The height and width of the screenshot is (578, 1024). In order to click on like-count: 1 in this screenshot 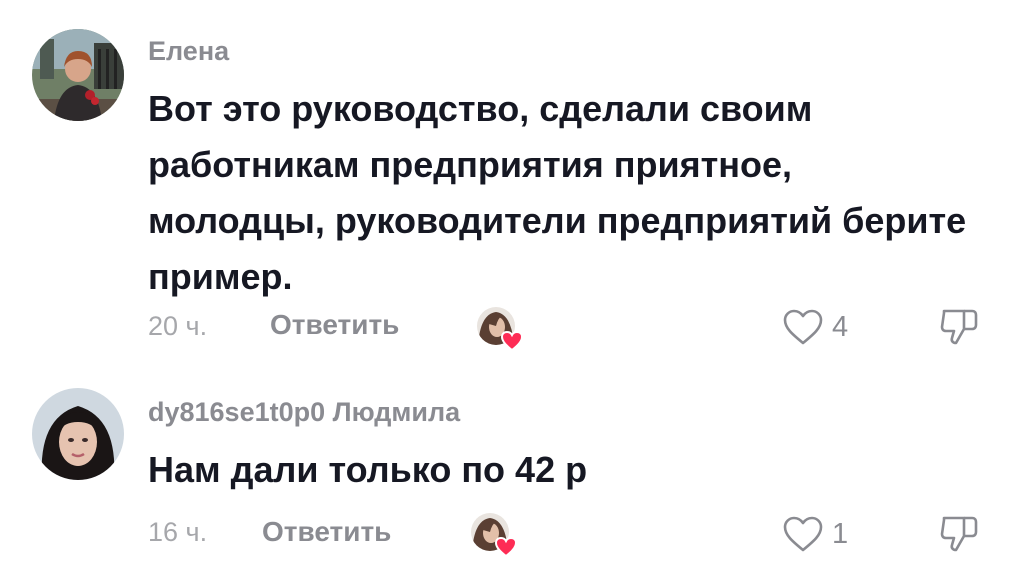, I will do `click(840, 533)`.